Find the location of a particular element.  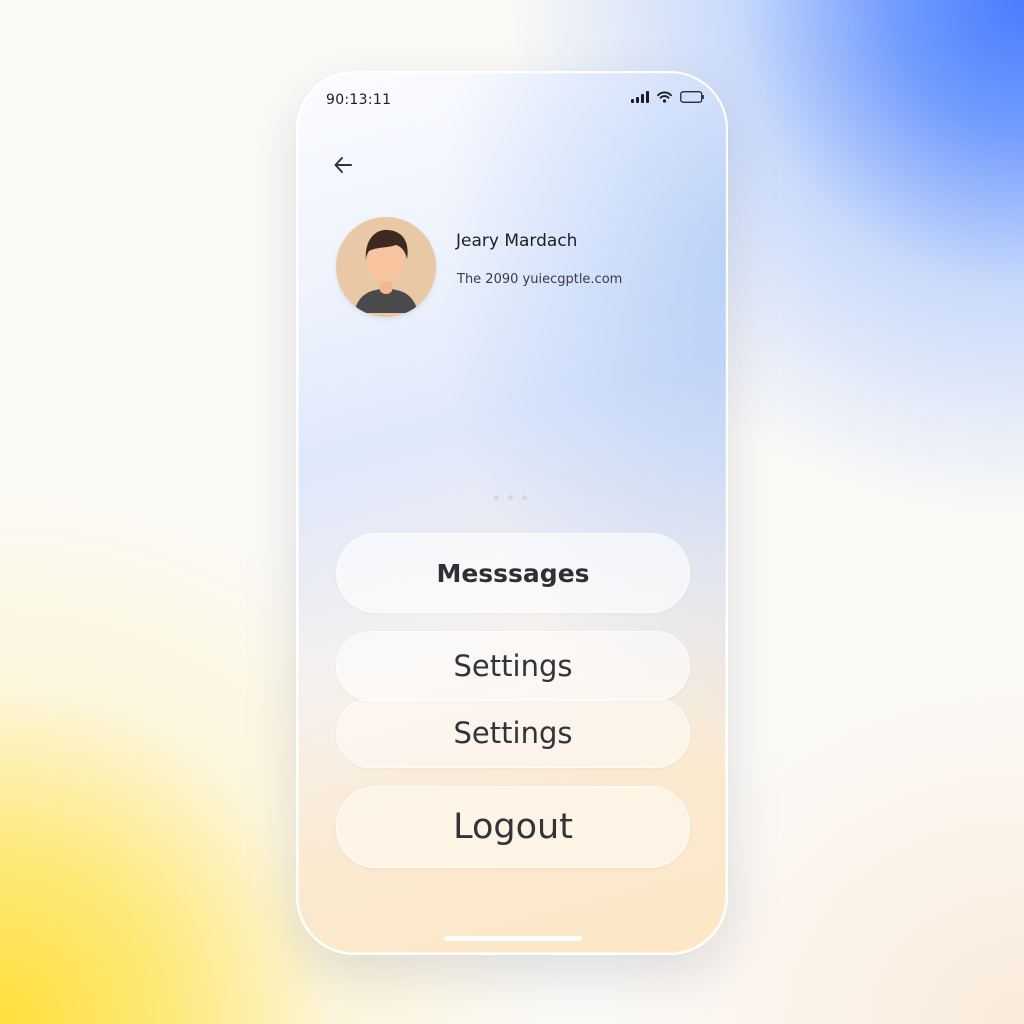

status-time: 90:13:11 is located at coordinates (359, 100).